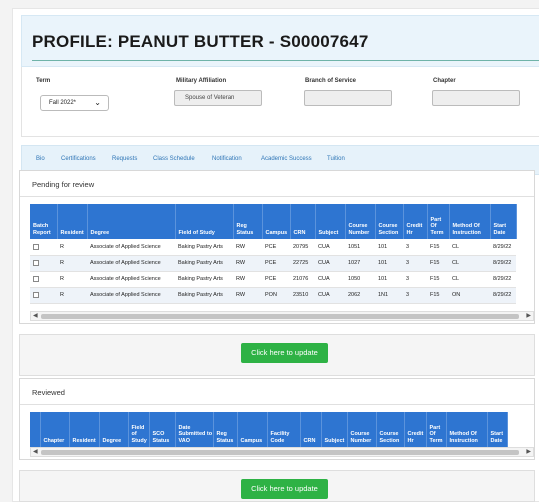  I want to click on tab-tuition: Tuition, so click(336, 159).